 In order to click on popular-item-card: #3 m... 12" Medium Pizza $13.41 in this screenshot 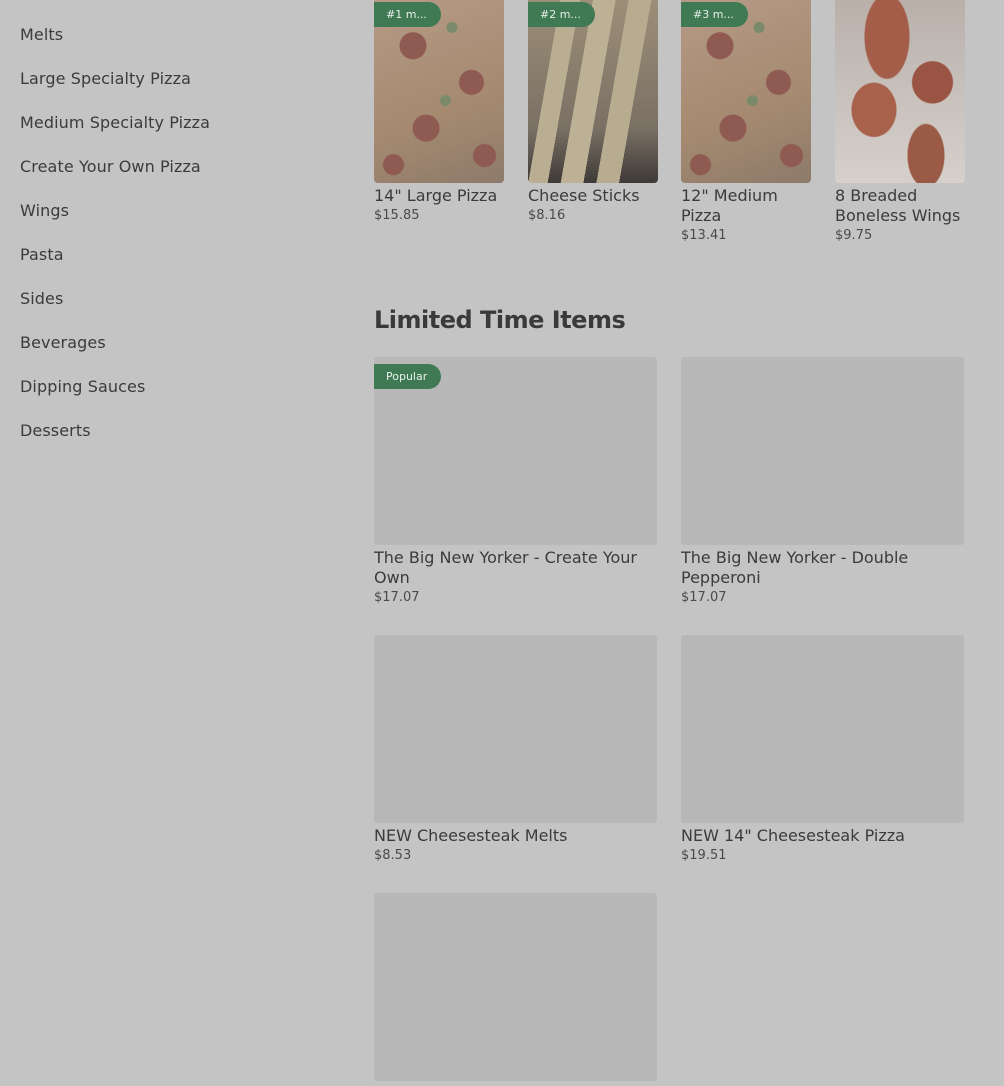, I will do `click(746, 121)`.